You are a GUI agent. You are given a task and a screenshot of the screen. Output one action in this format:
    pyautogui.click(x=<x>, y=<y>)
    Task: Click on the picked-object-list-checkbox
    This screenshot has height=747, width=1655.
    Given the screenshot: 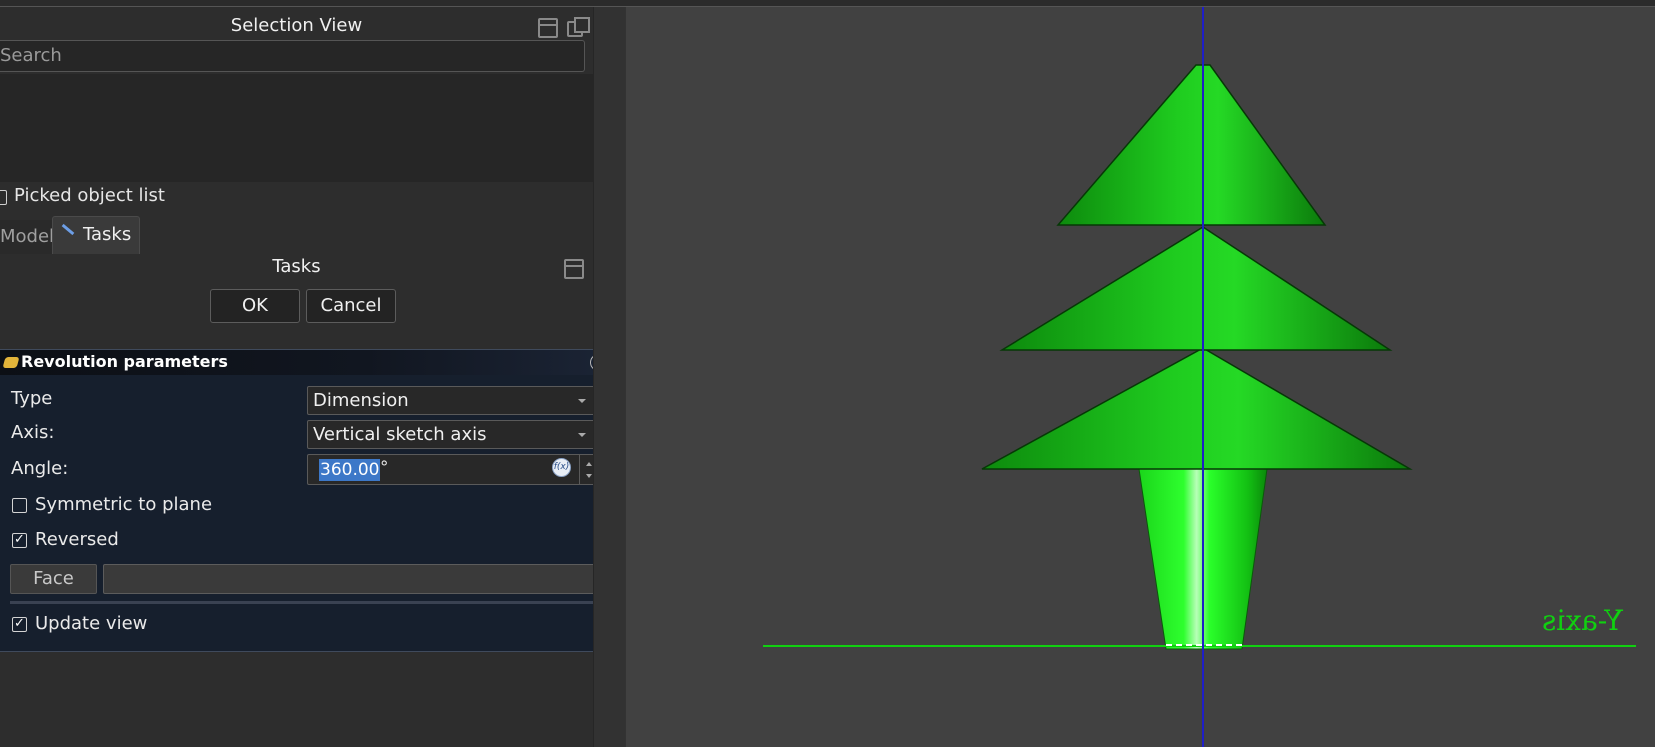 What is the action you would take?
    pyautogui.click(x=3, y=197)
    